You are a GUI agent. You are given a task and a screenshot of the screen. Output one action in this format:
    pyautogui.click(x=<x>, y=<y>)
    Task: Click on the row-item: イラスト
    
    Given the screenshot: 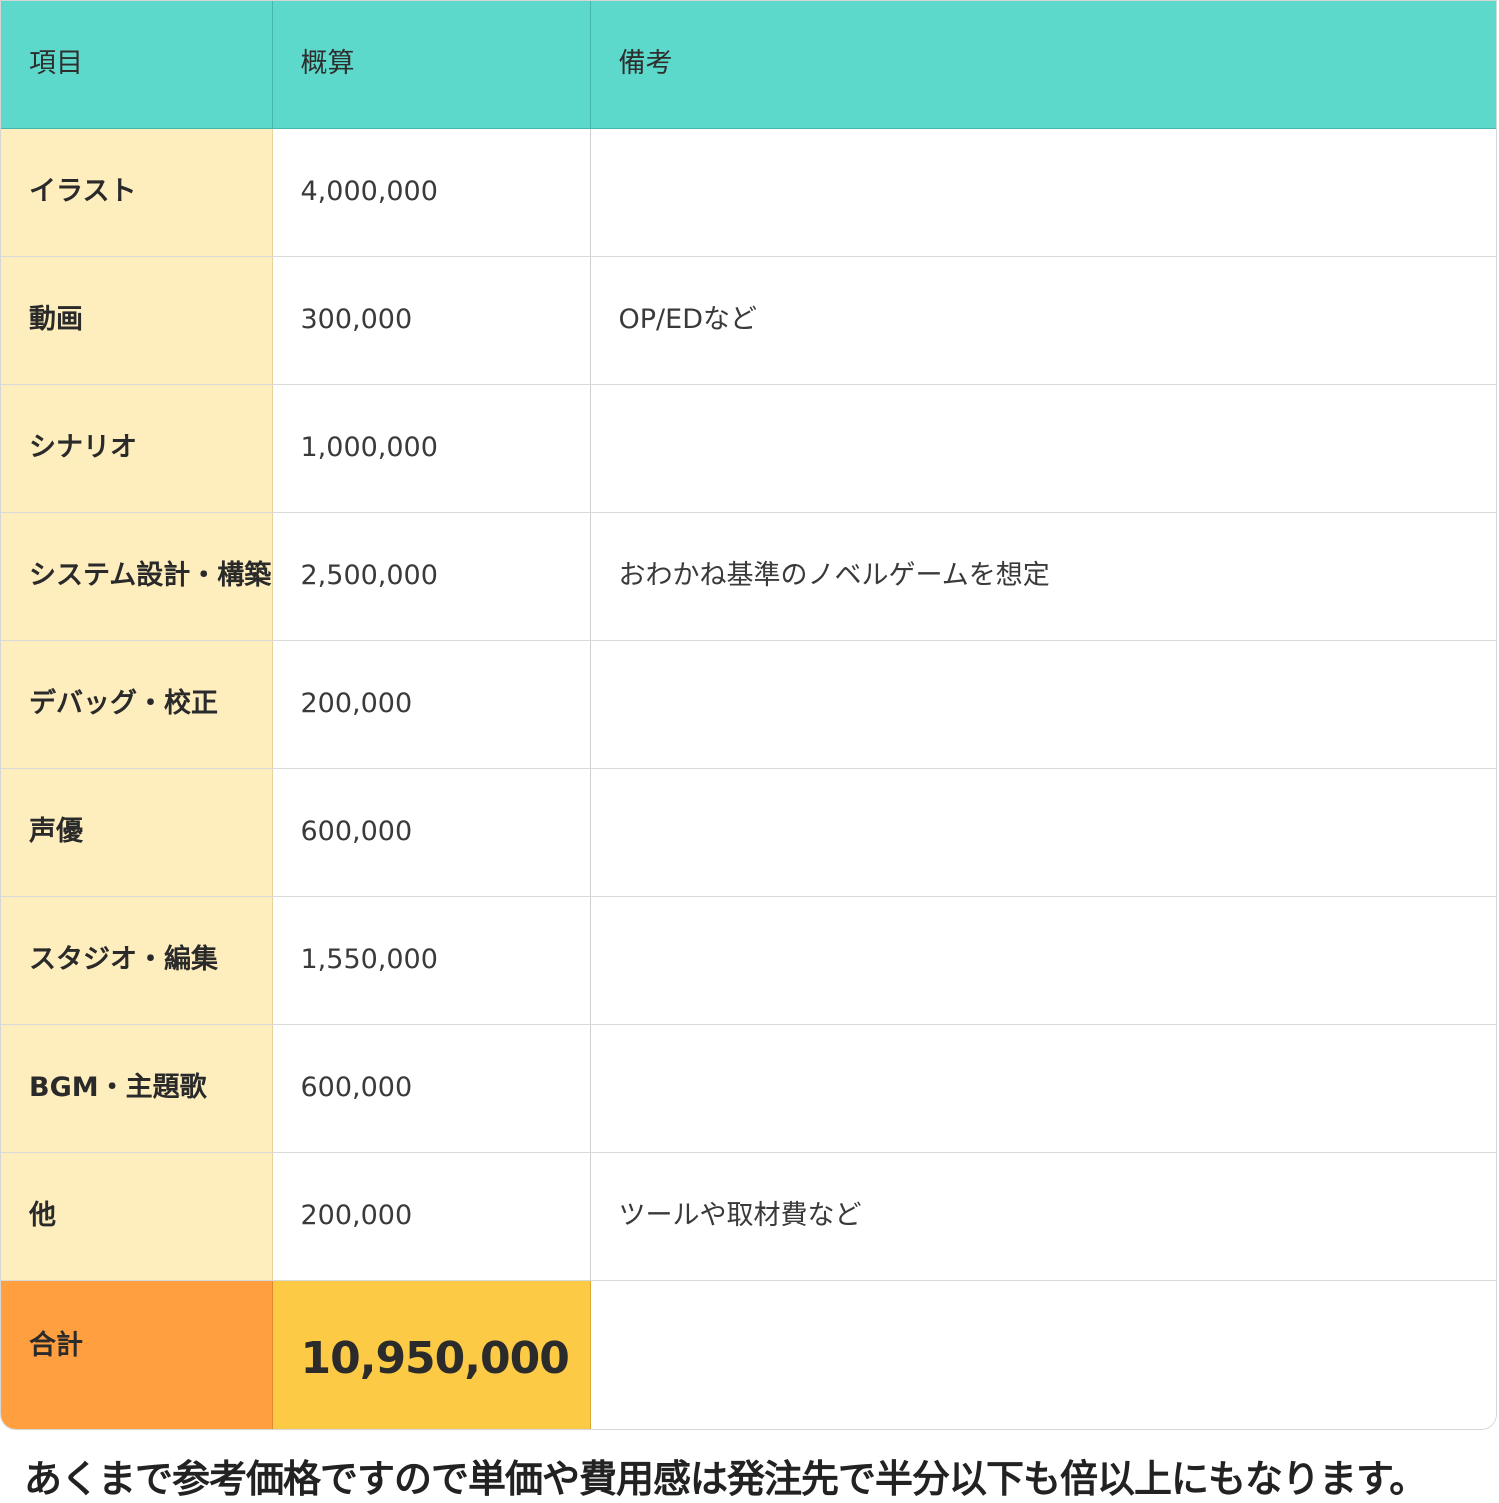 What is the action you would take?
    pyautogui.click(x=137, y=192)
    